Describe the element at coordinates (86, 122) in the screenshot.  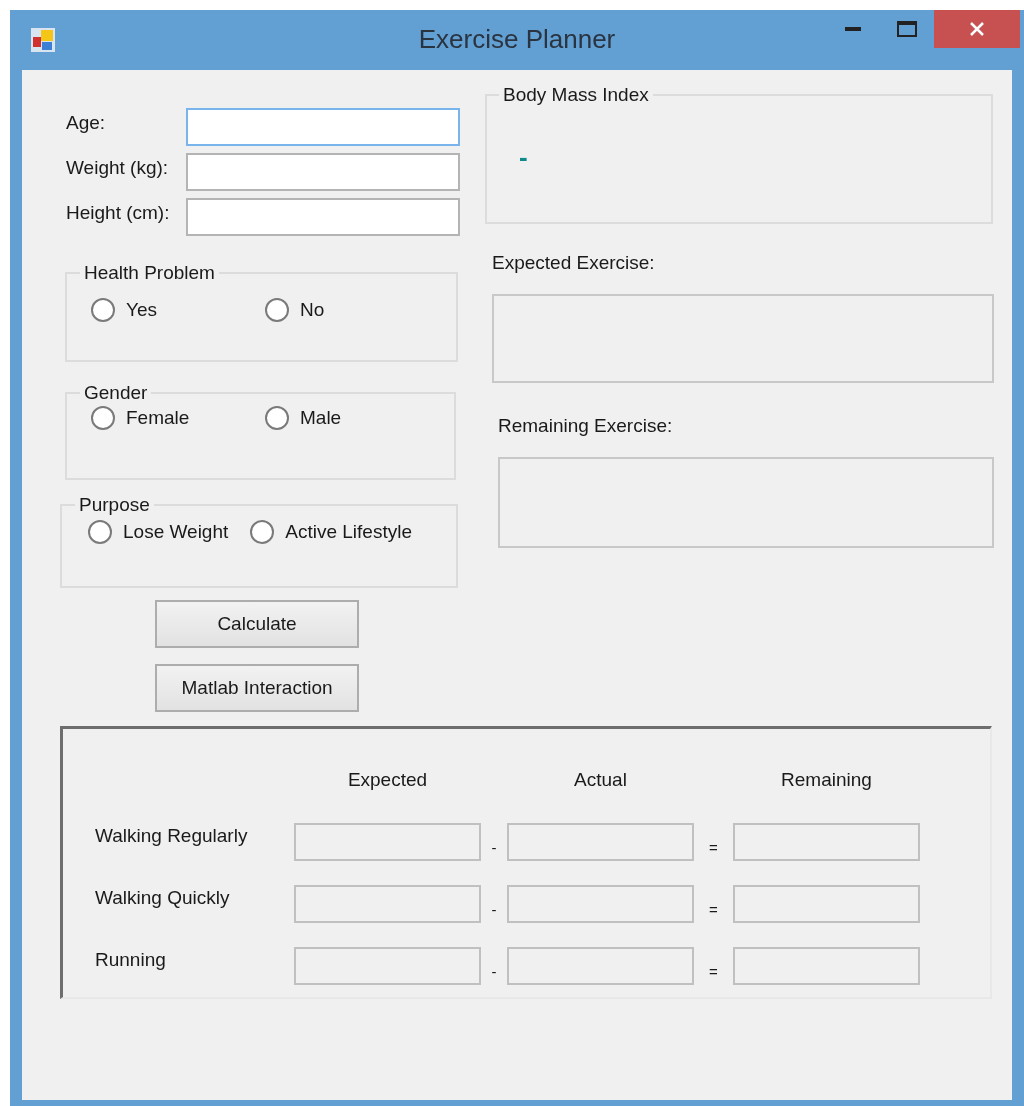
I see `field-label: Age:` at that location.